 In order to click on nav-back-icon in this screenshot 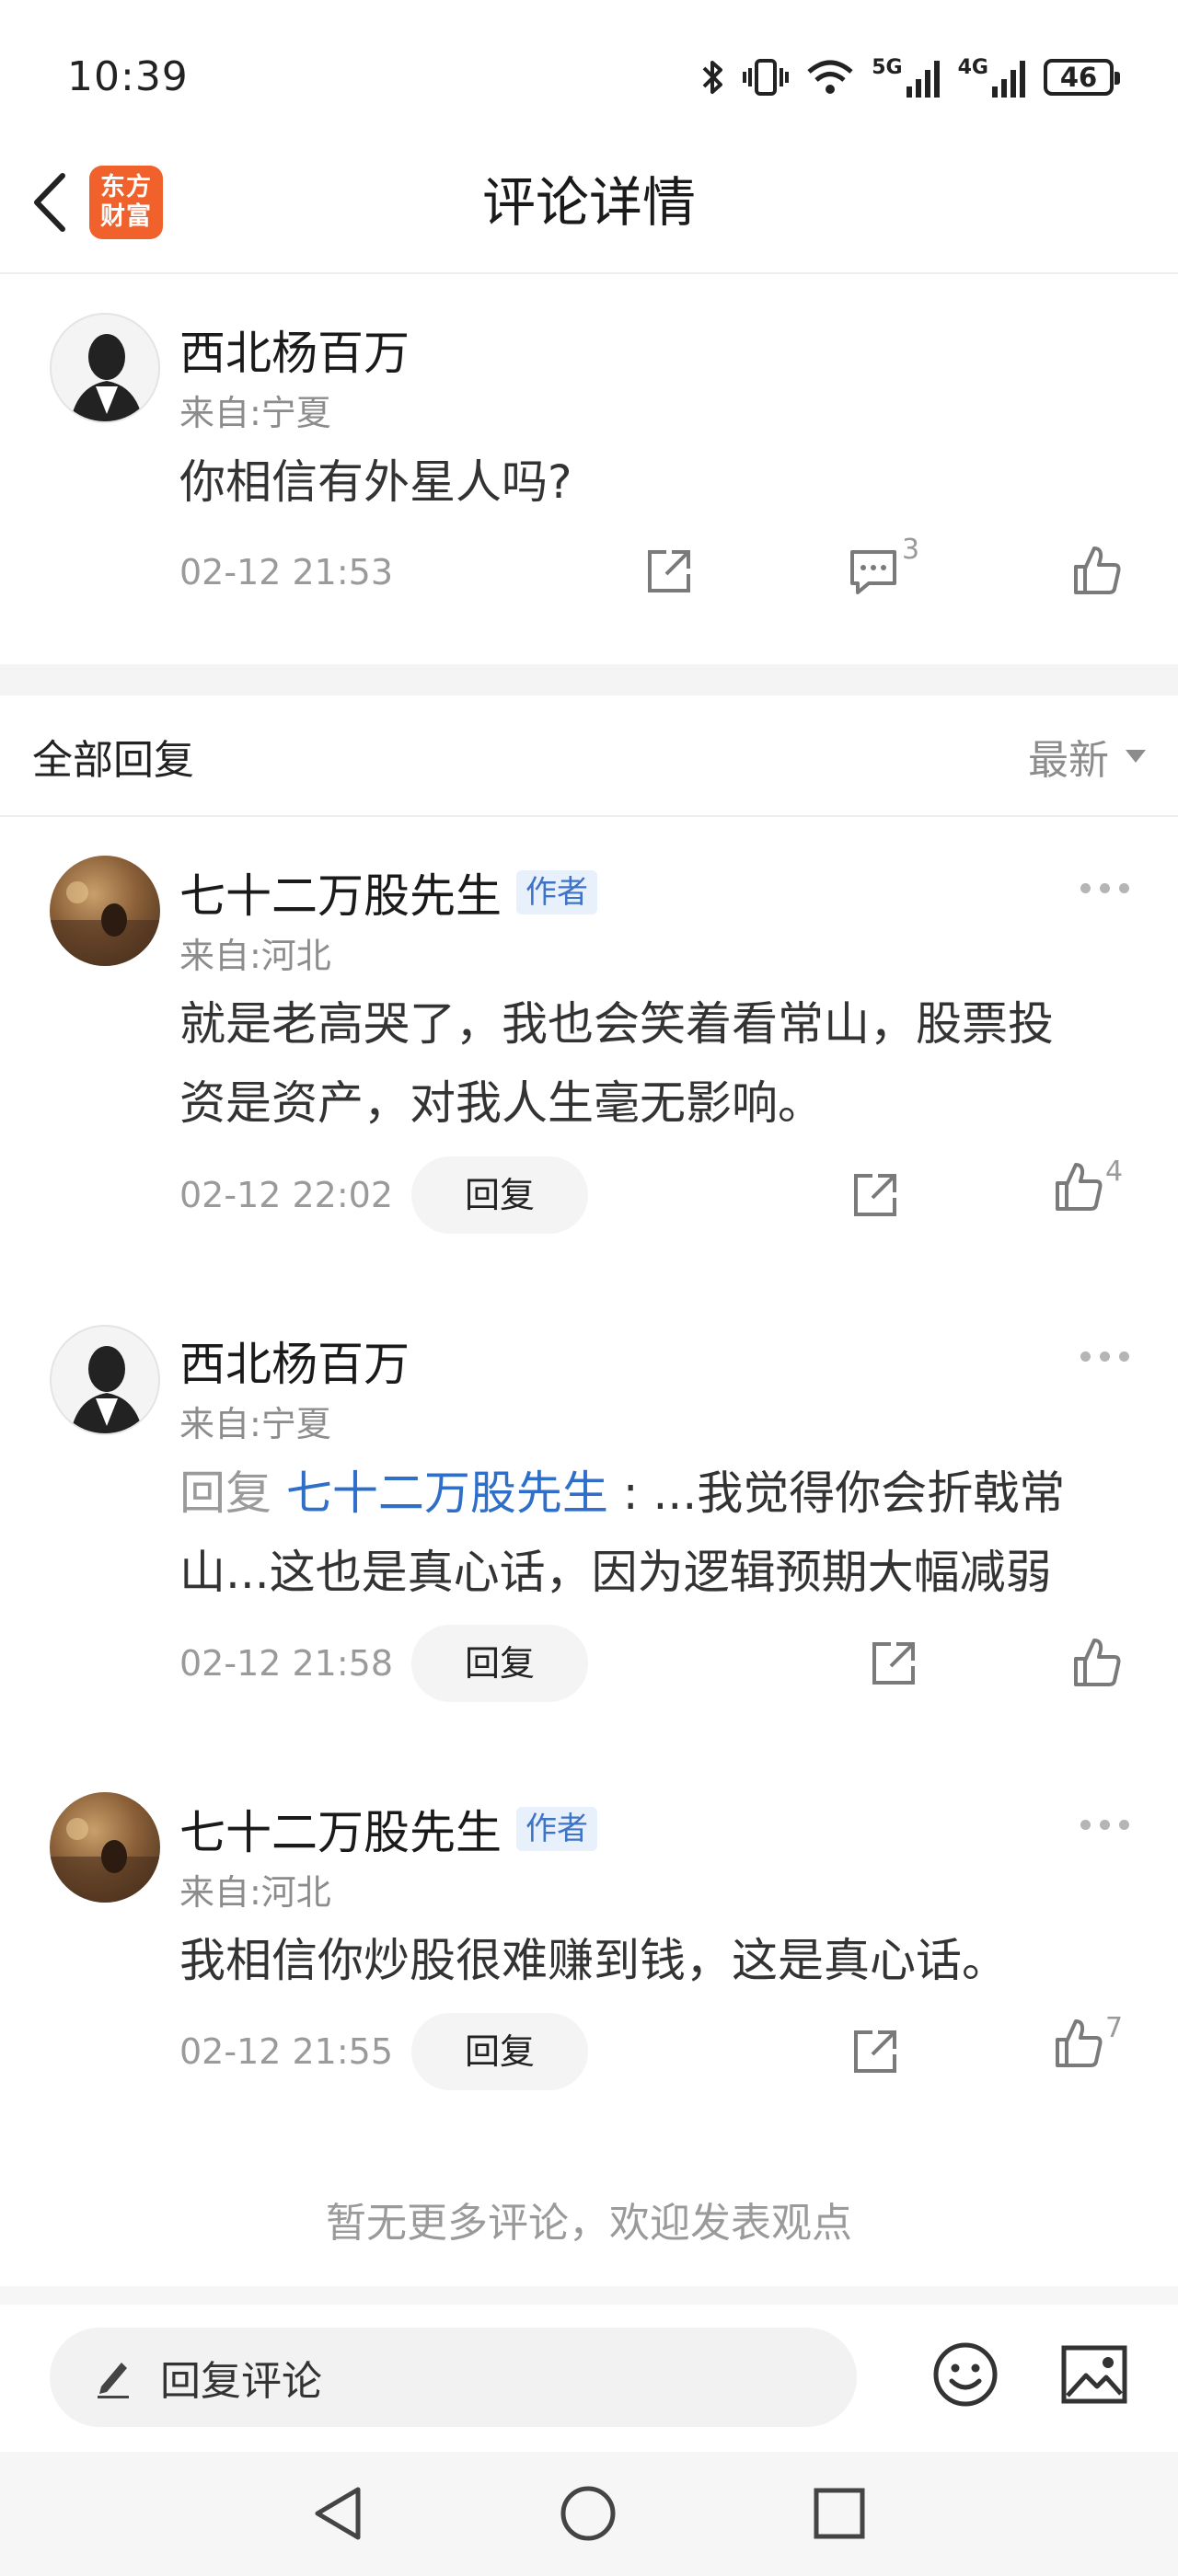, I will do `click(338, 2513)`.